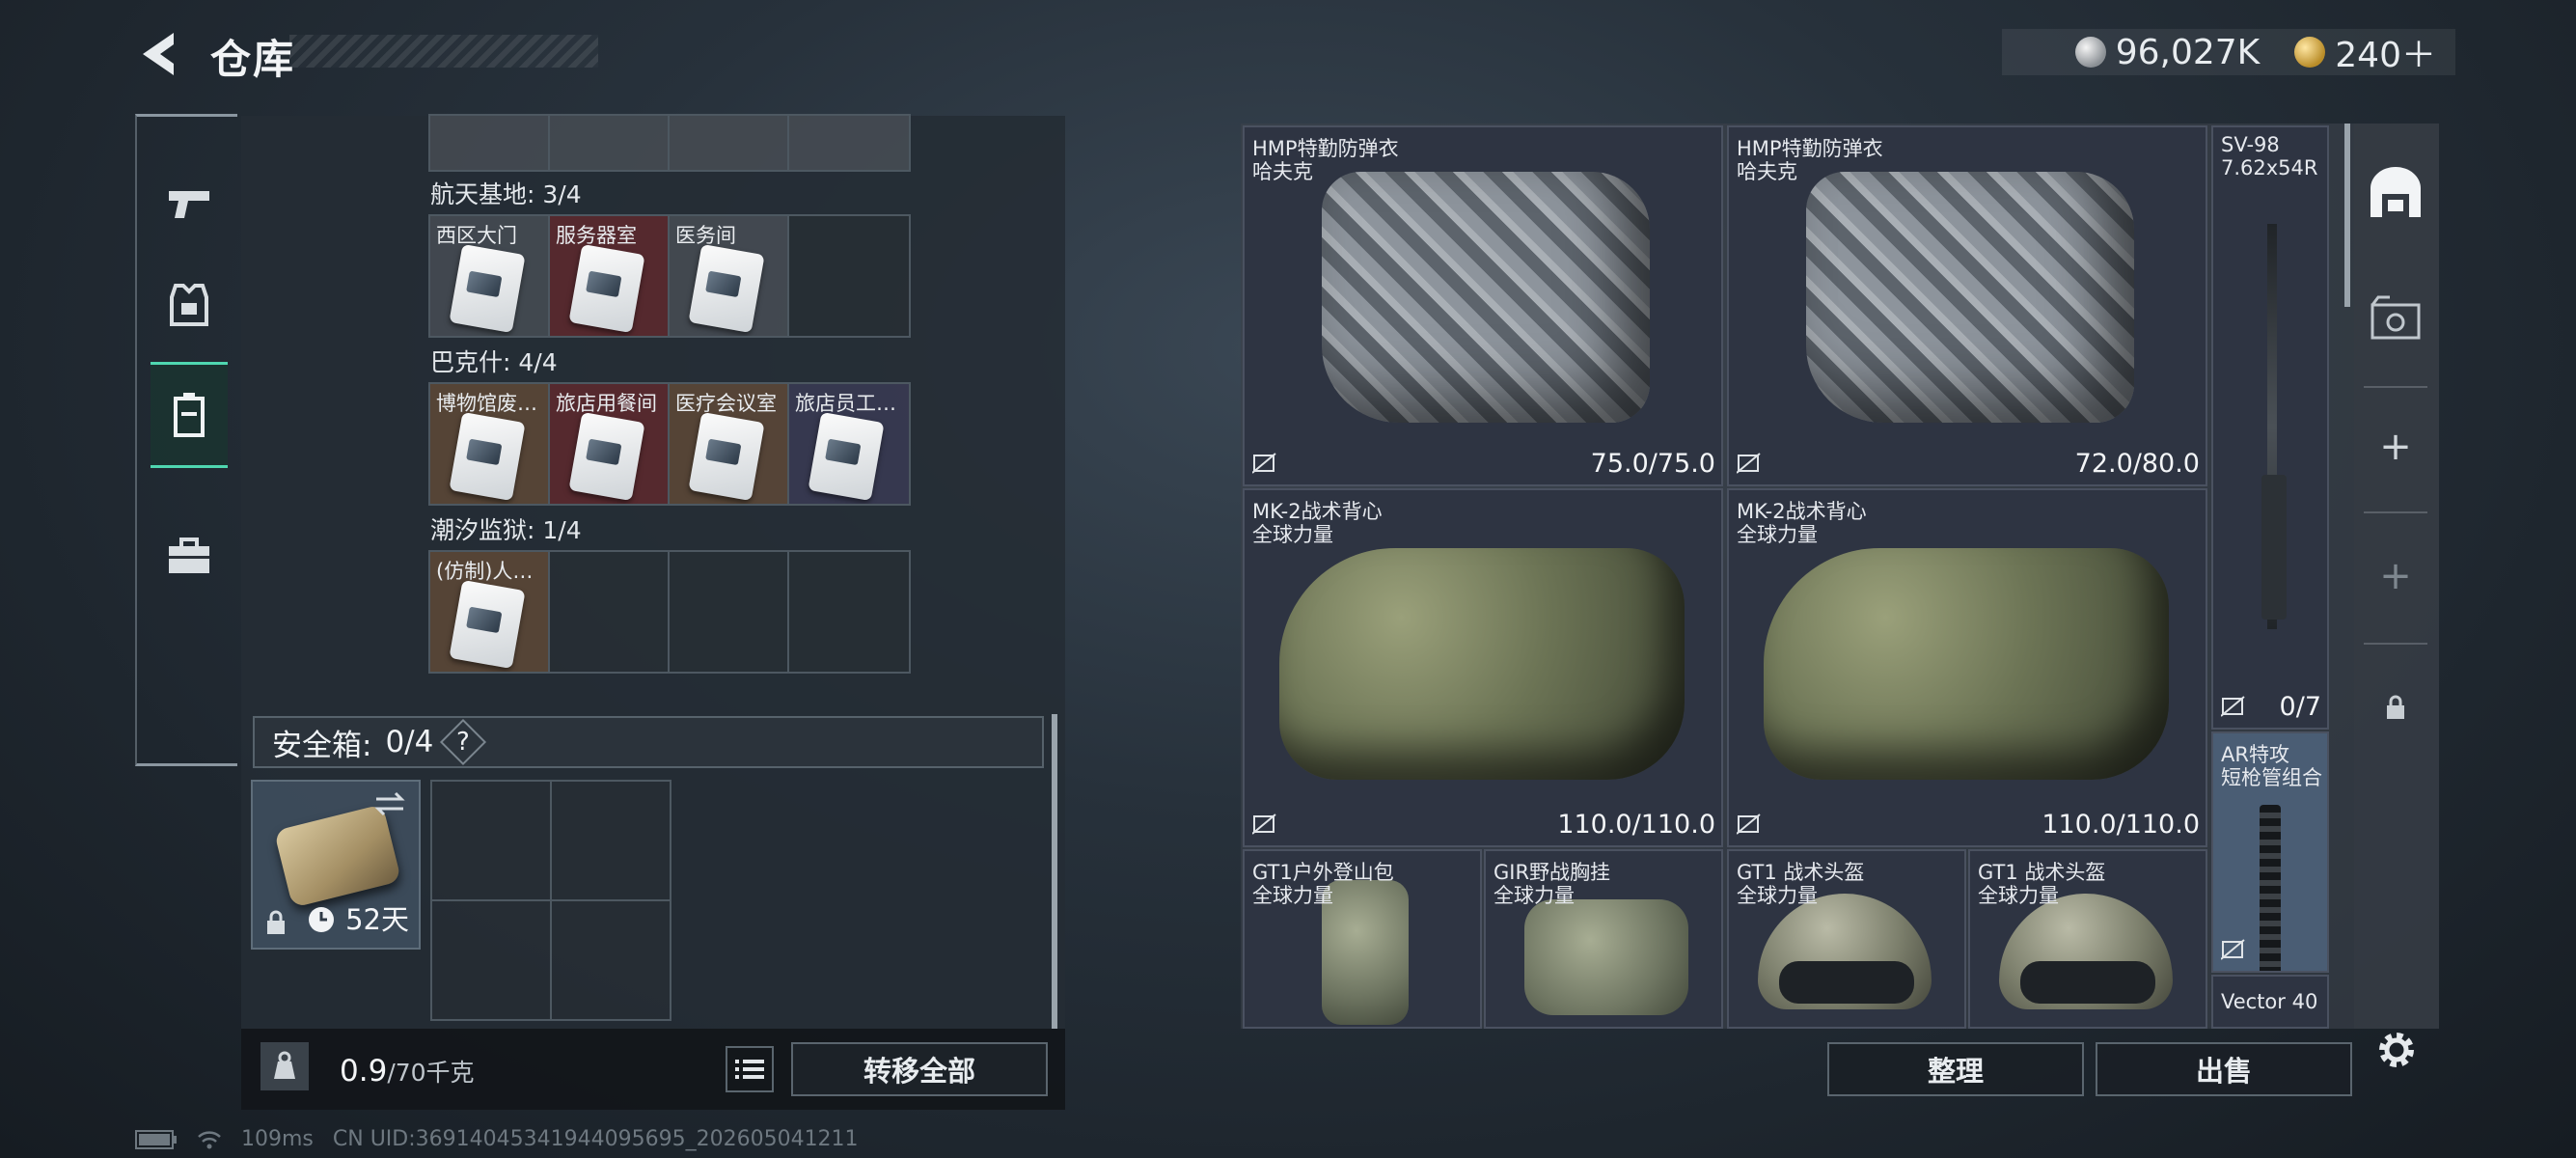 This screenshot has width=2576, height=1158. What do you see at coordinates (1603, 939) in the screenshot?
I see `stash-item: GIR野战胸挂 全球力量` at bounding box center [1603, 939].